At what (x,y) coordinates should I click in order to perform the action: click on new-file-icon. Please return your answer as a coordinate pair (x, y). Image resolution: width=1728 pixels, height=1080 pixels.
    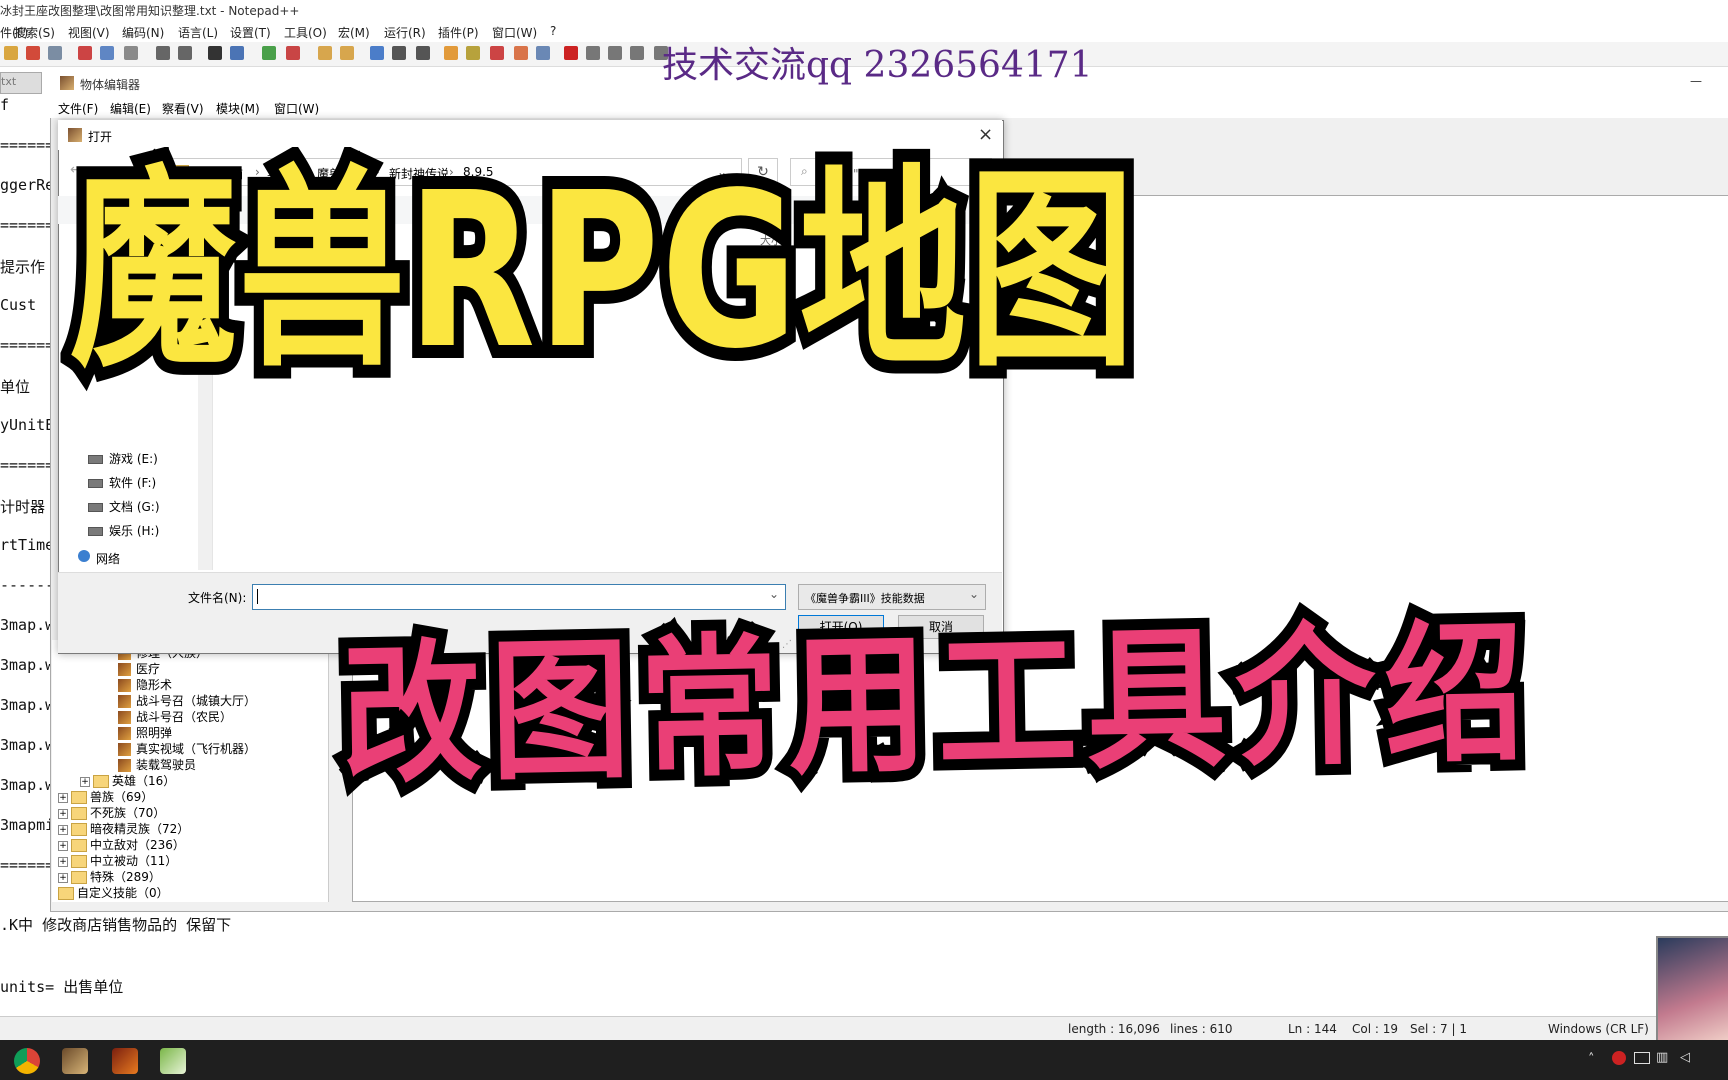
    Looking at the image, I should click on (11, 53).